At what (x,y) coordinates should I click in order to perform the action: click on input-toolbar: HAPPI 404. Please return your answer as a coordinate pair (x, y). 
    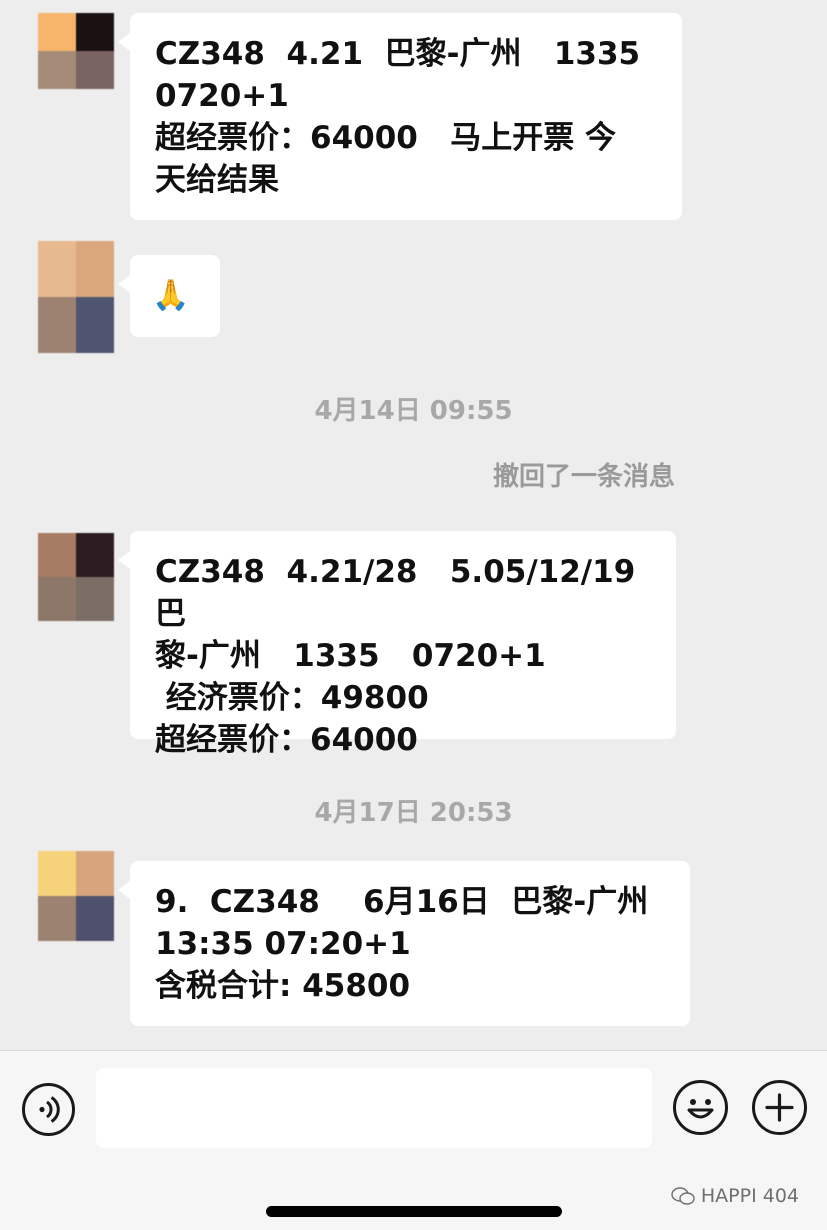
    Looking at the image, I should click on (413, 1140).